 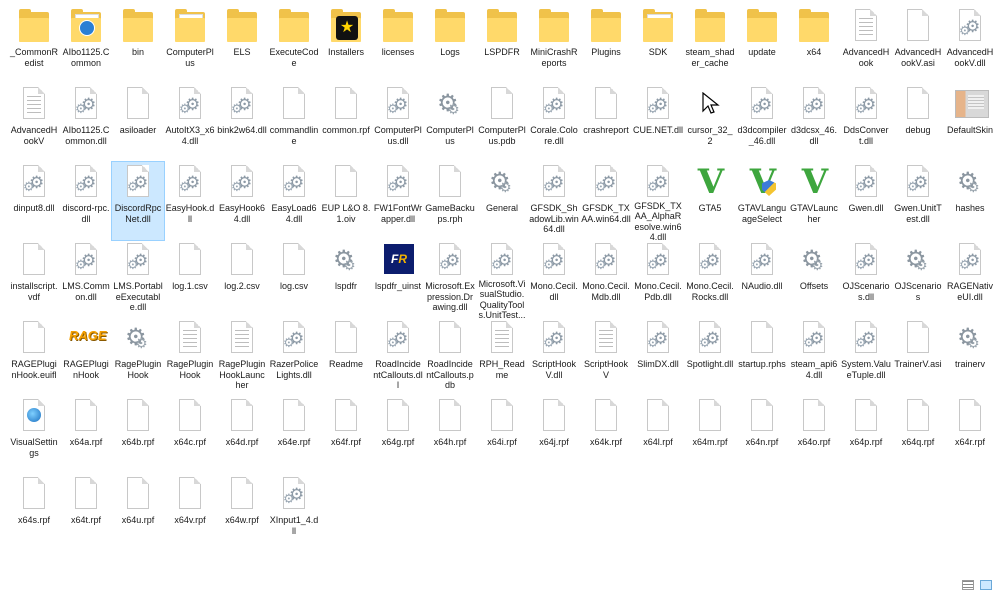 I want to click on file-item: ⚙ ⚙ FW1FontWrapper.dll, so click(x=398, y=201).